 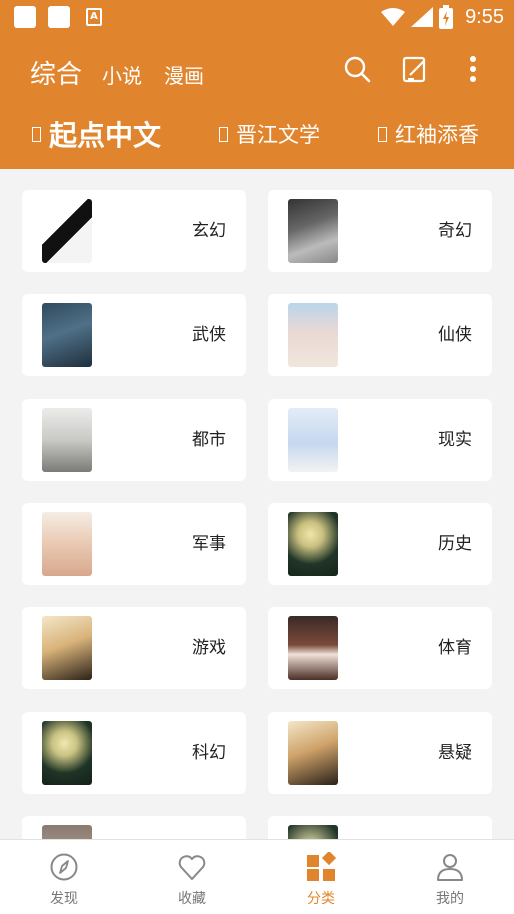 What do you see at coordinates (209, 231) in the screenshot?
I see `category-label: 玄幻` at bounding box center [209, 231].